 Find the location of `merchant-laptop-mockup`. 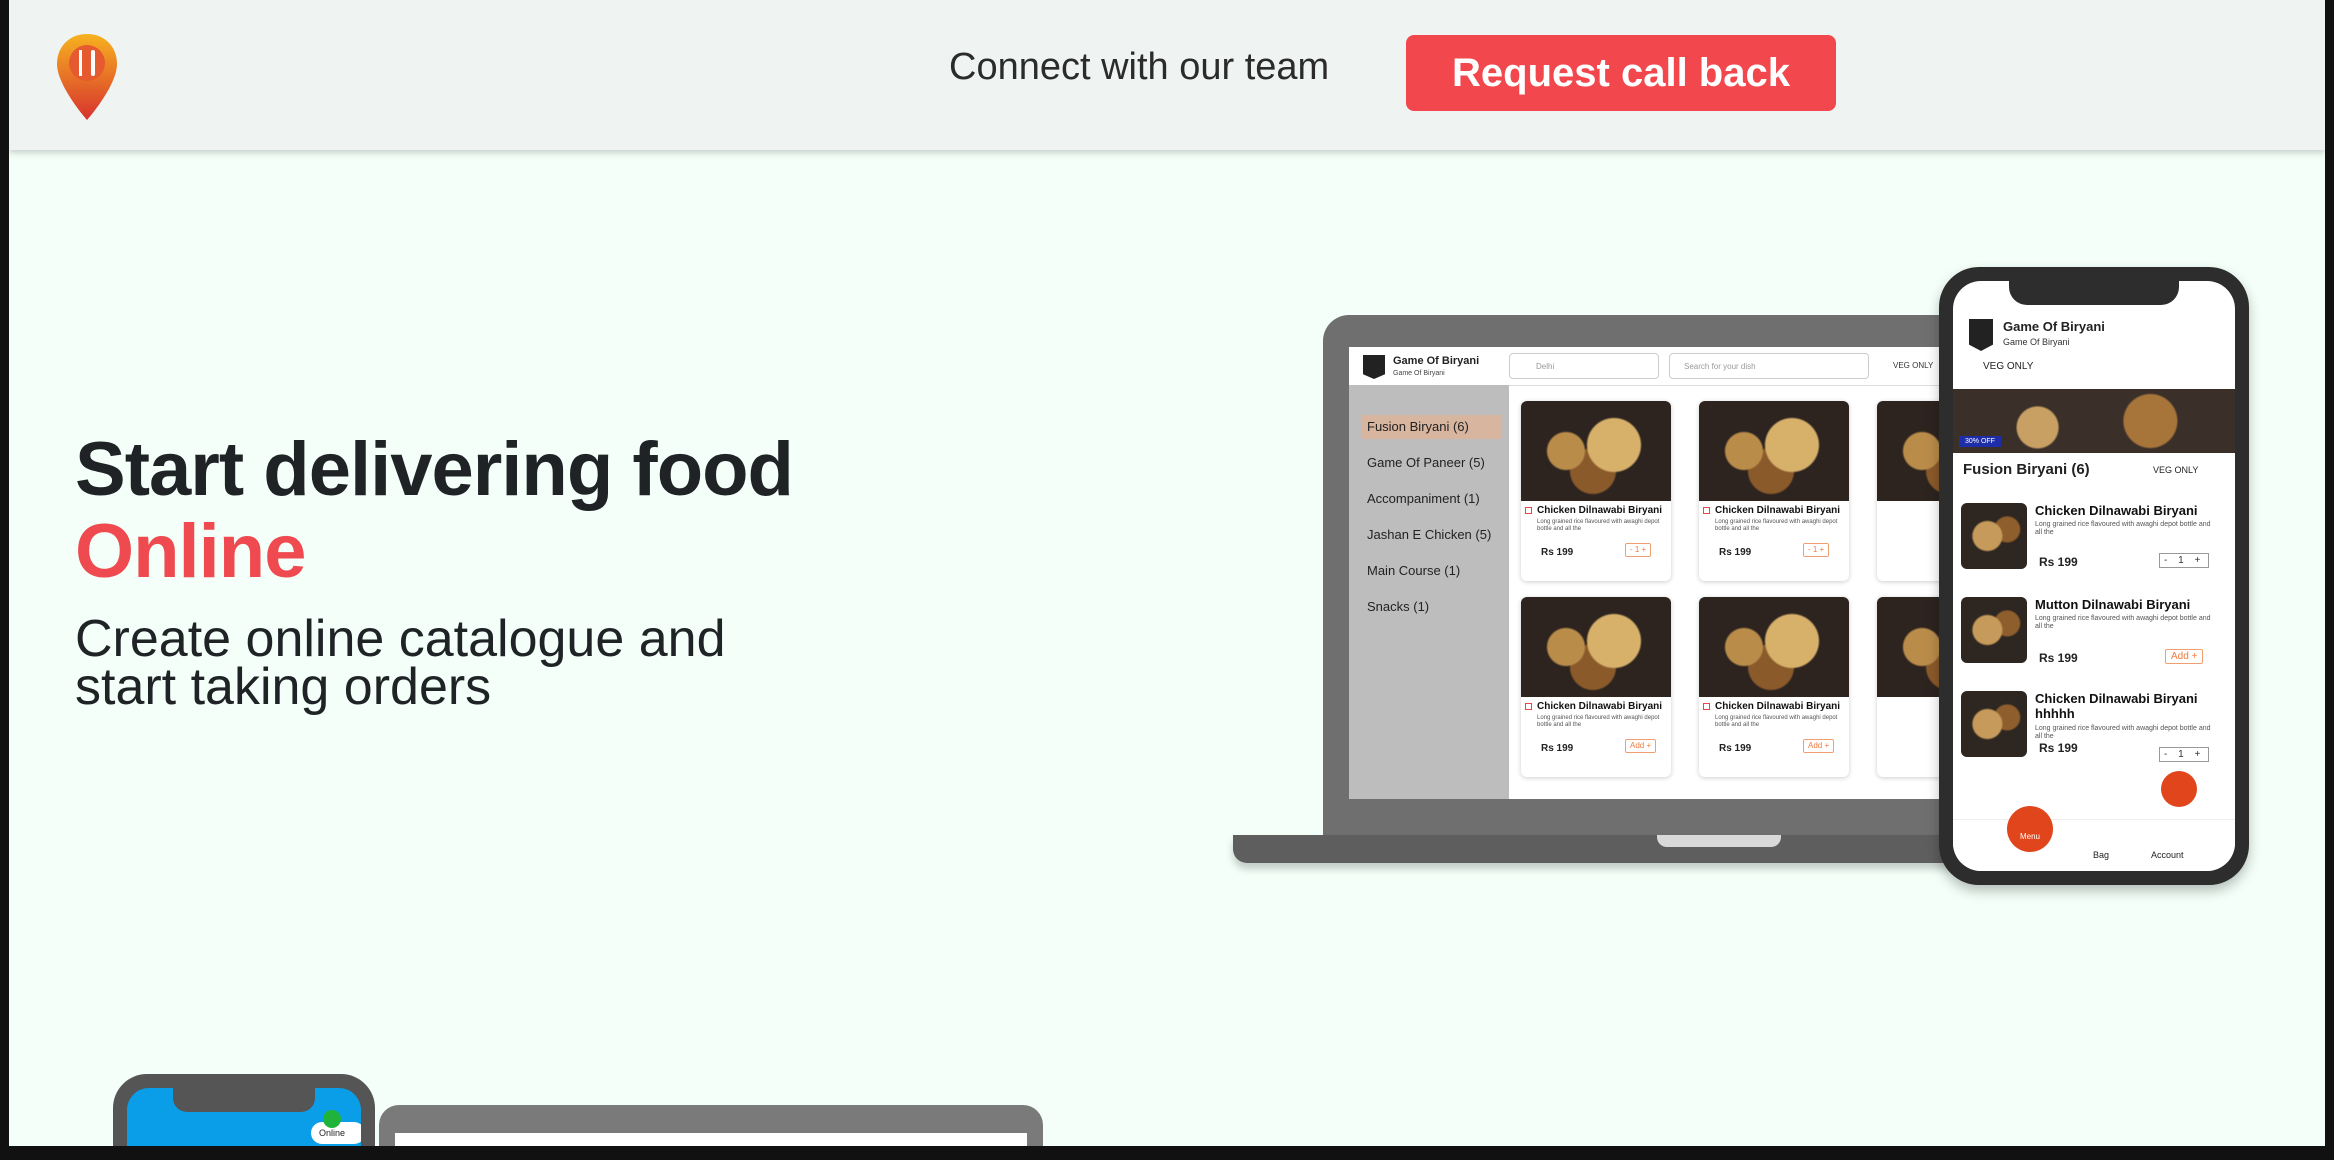

merchant-laptop-mockup is located at coordinates (711, 1125).